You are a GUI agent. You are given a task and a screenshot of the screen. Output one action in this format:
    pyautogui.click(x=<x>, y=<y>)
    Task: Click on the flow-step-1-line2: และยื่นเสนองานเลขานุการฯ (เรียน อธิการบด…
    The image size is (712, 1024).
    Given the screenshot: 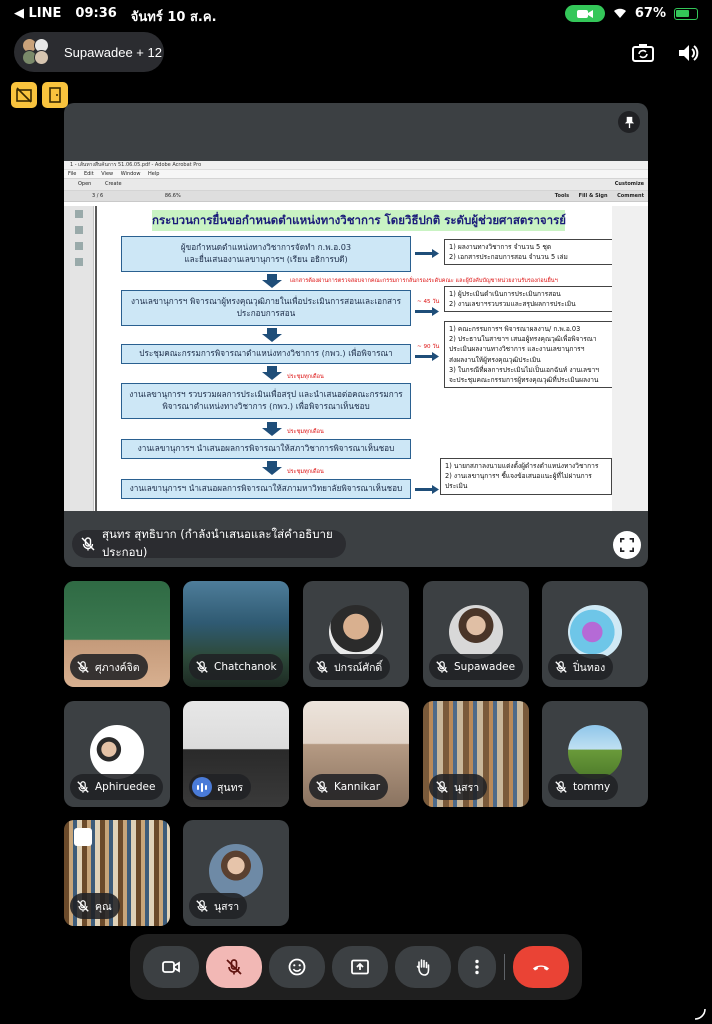 What is the action you would take?
    pyautogui.click(x=266, y=259)
    